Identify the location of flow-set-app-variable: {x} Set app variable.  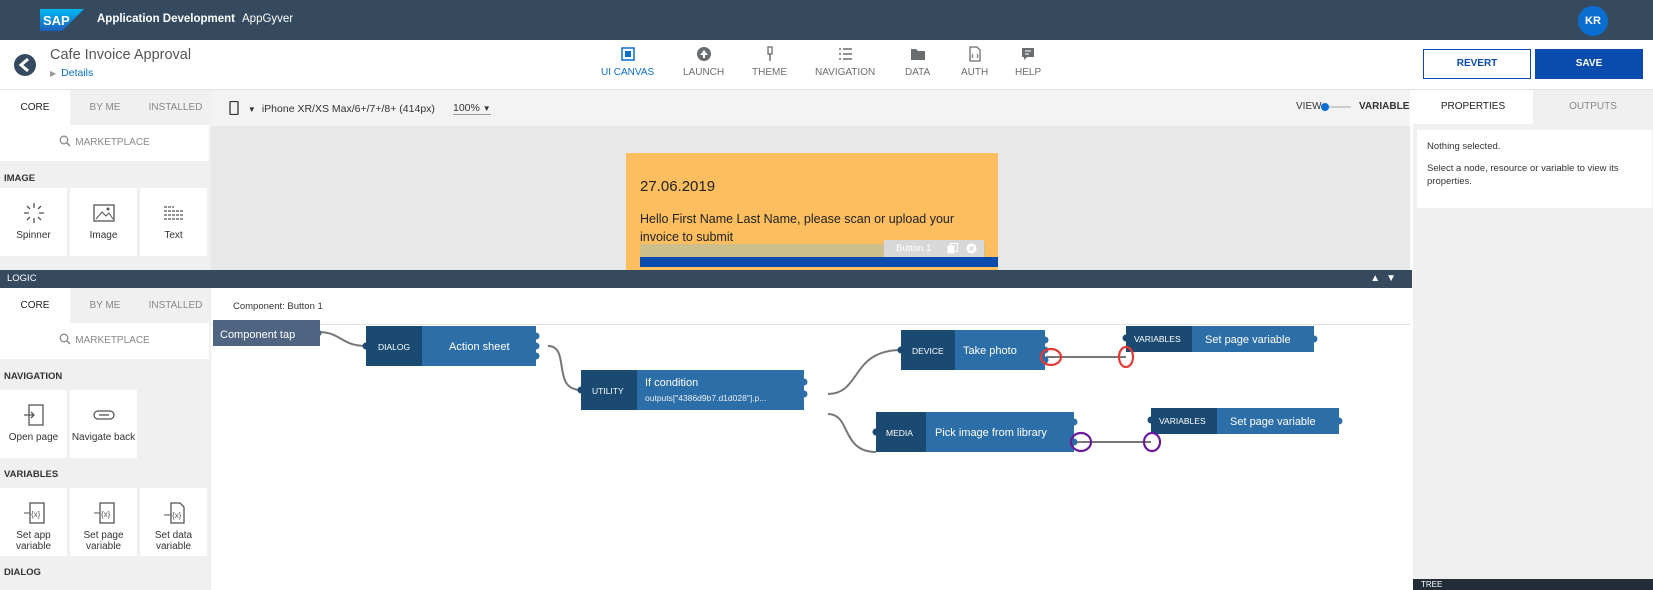
(33, 522).